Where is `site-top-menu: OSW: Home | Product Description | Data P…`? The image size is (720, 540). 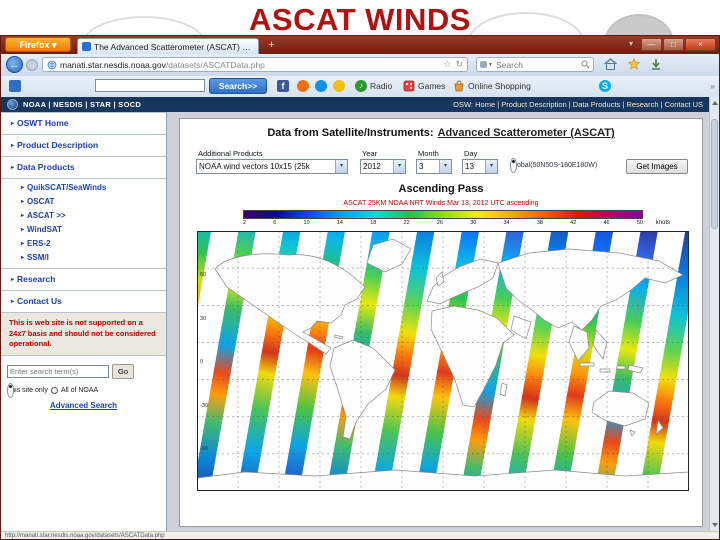 site-top-menu: OSW: Home | Product Description | Data P… is located at coordinates (578, 104).